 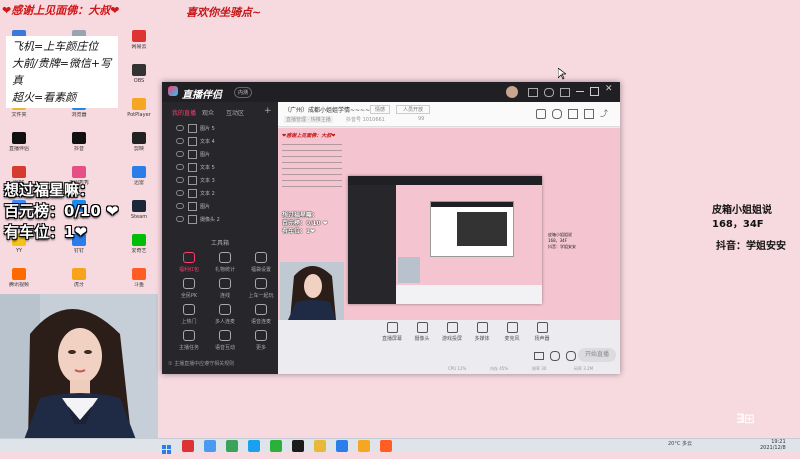 I want to click on scene-item: 图片 5, so click(x=220, y=128).